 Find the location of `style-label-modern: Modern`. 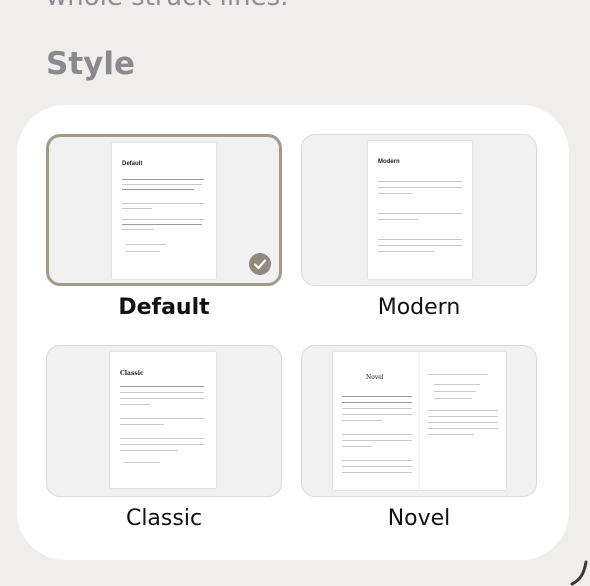

style-label-modern: Modern is located at coordinates (419, 307).